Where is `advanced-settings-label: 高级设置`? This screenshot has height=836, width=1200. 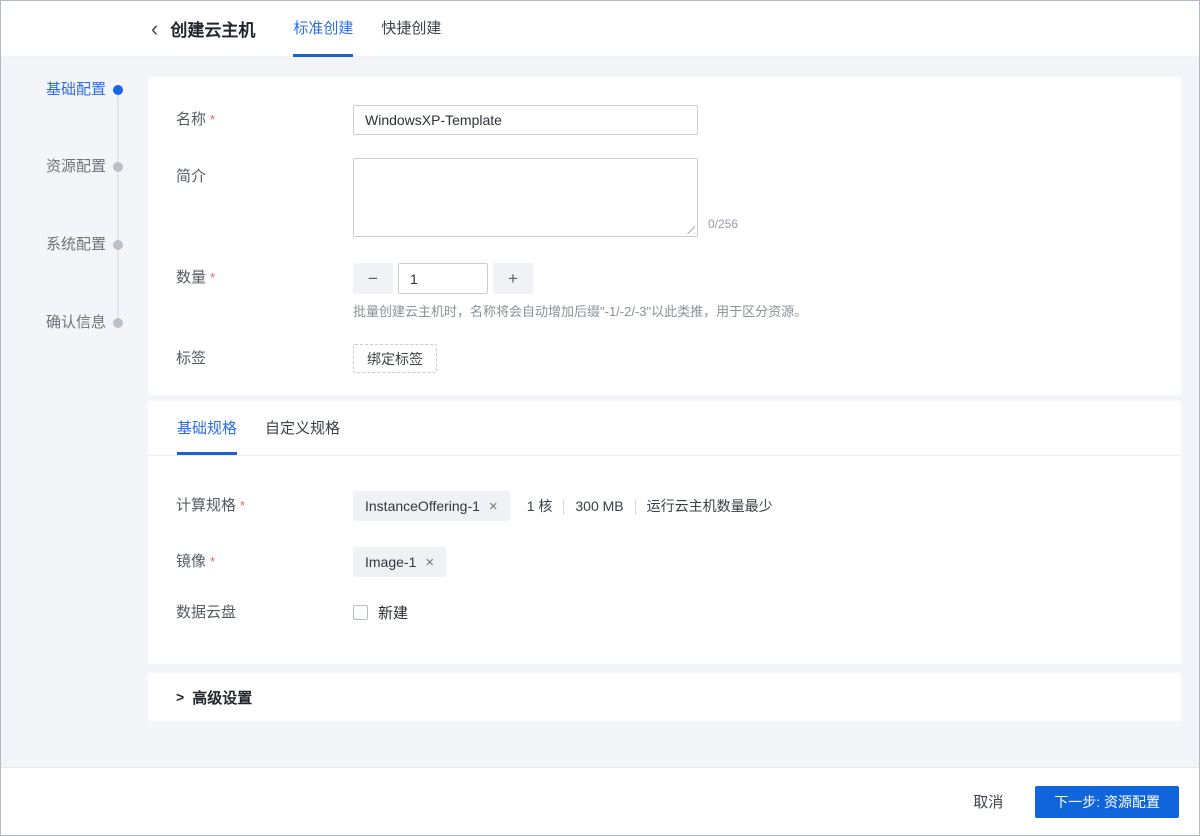 advanced-settings-label: 高级设置 is located at coordinates (222, 698).